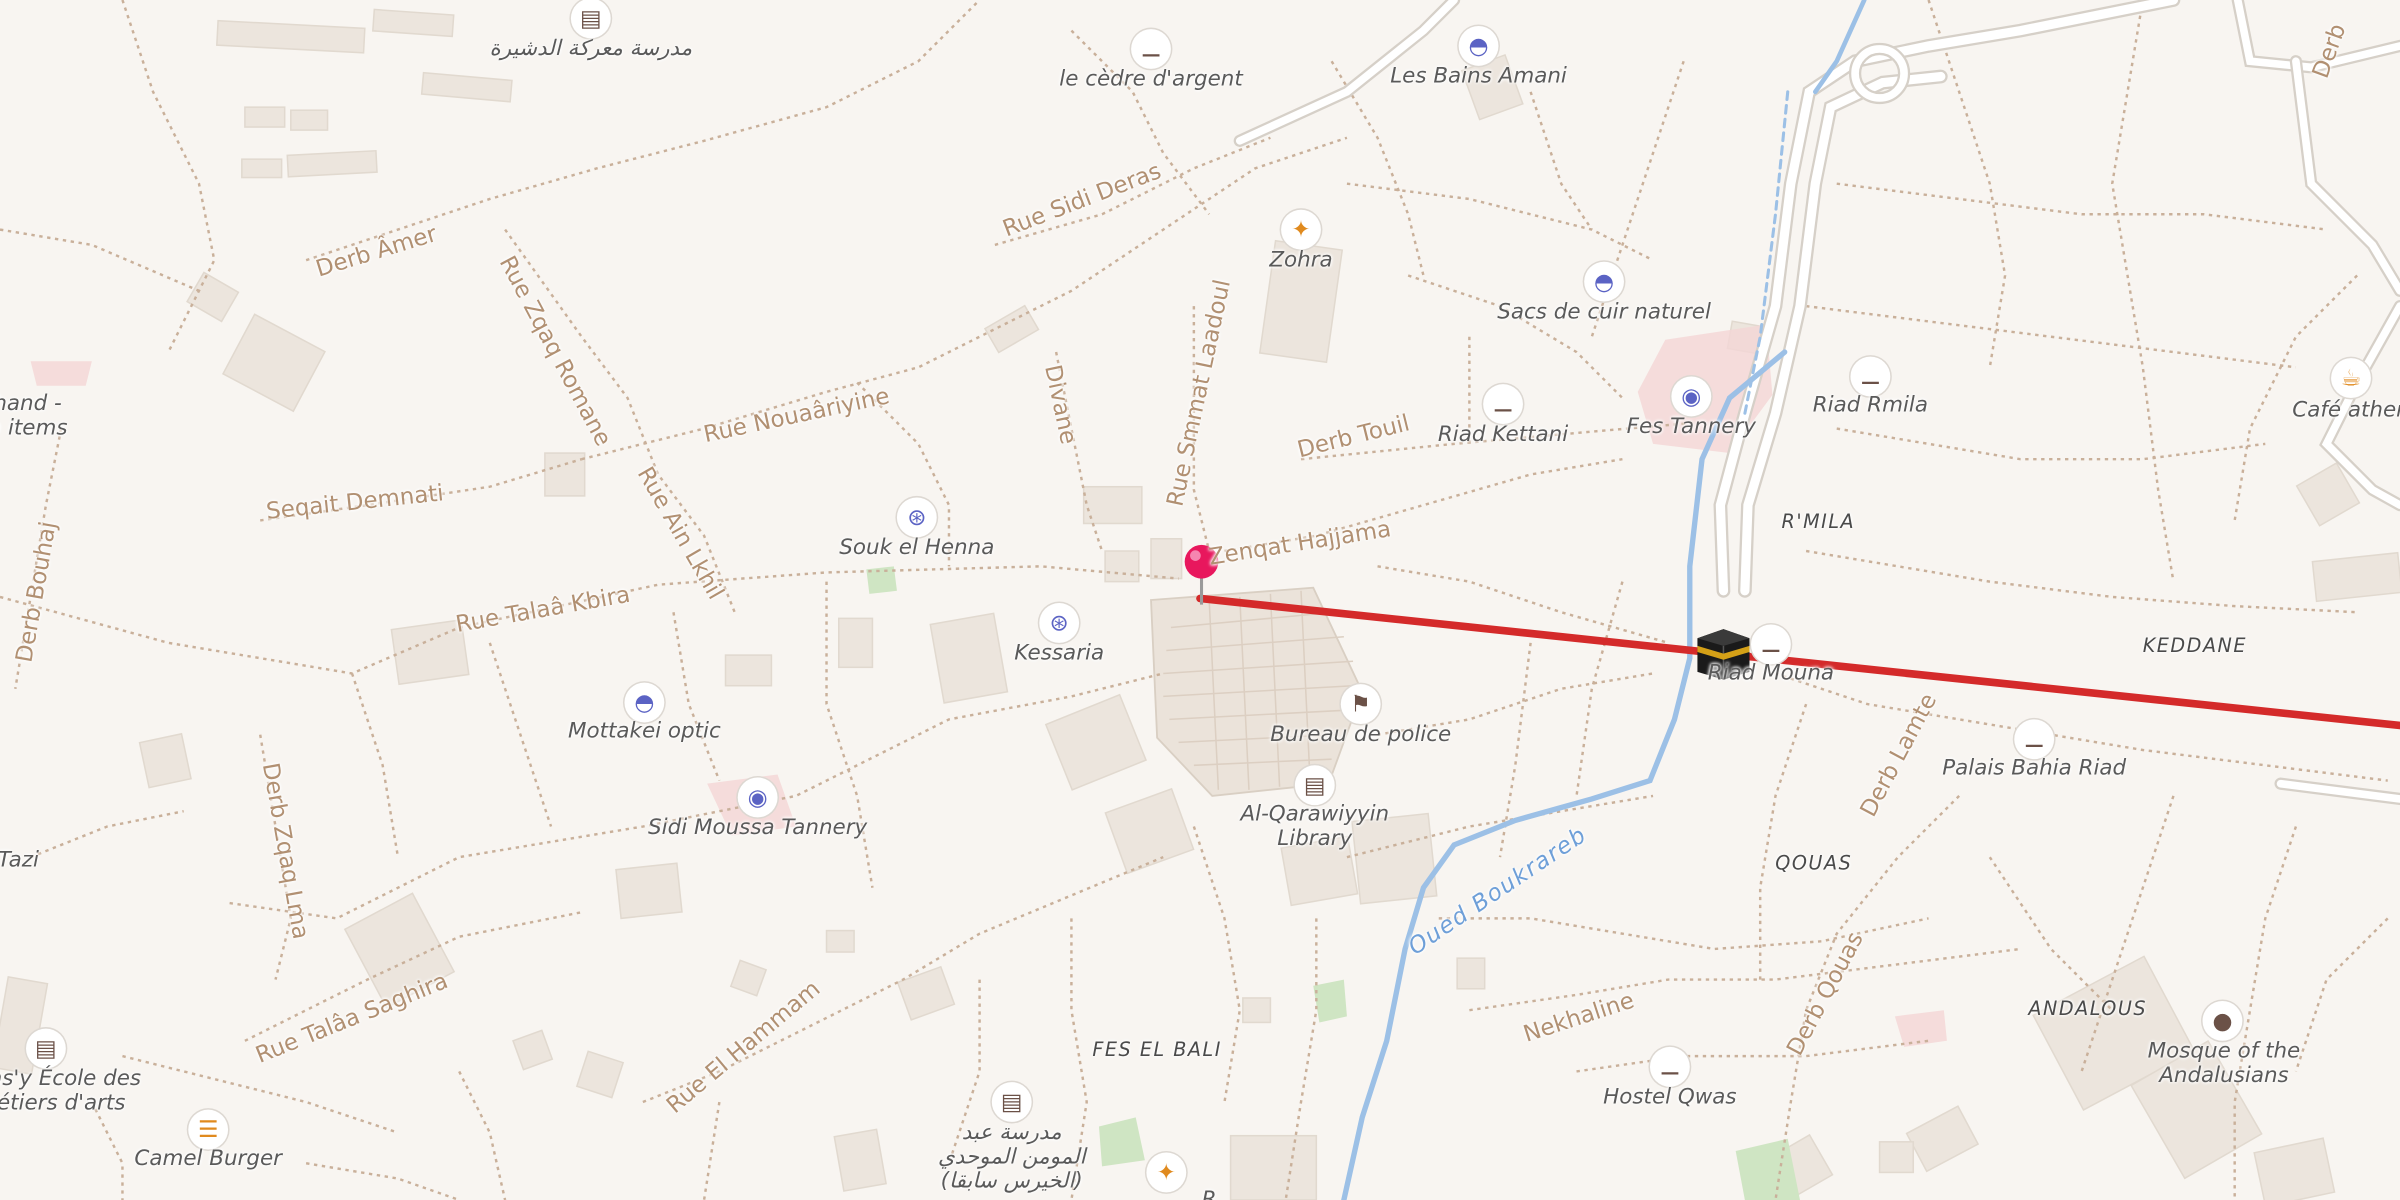 The image size is (2400, 1200). Describe the element at coordinates (1314, 826) in the screenshot. I see `poi-label: Al-Qarawiyyin Library` at that location.